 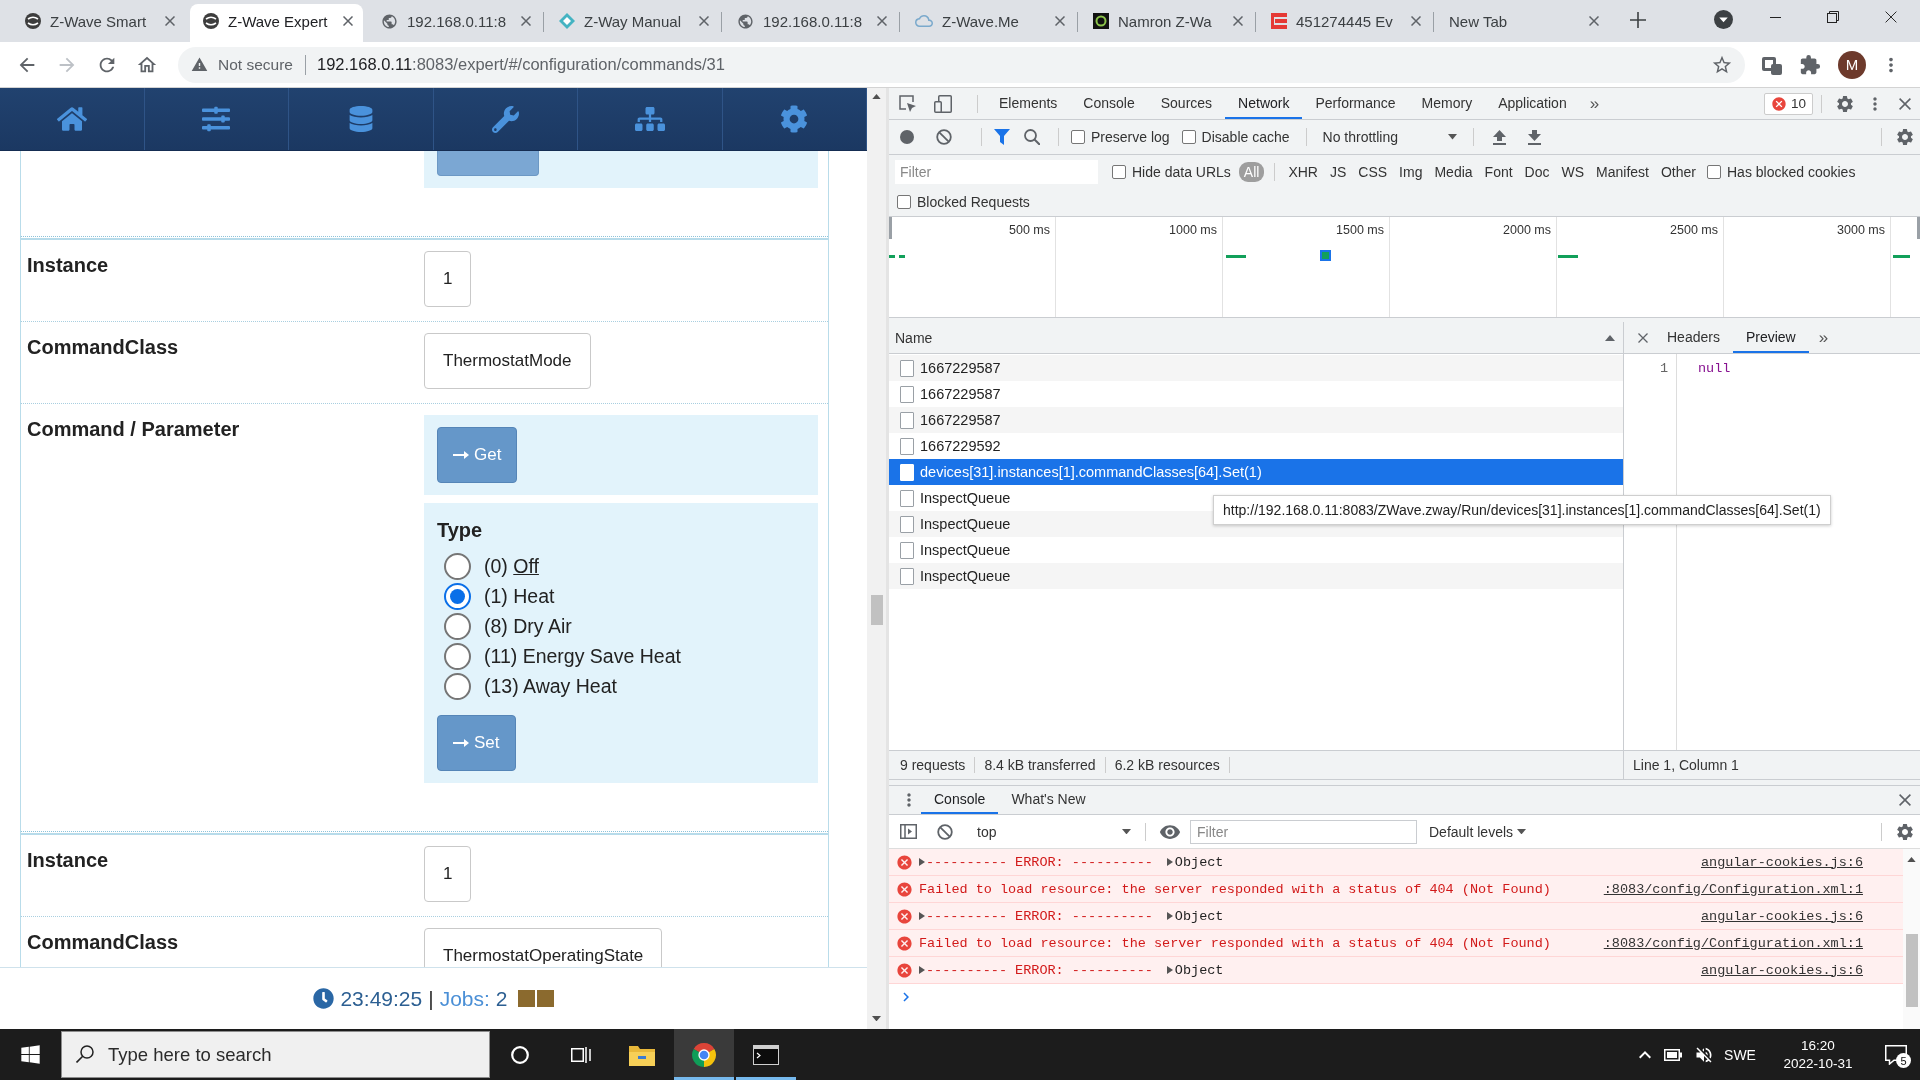 I want to click on clock-time: 23:49:25, so click(x=381, y=998).